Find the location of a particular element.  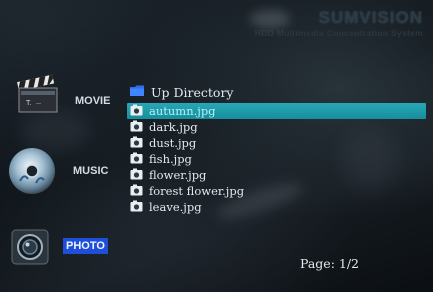

file-item: leave.jpg is located at coordinates (277, 207).